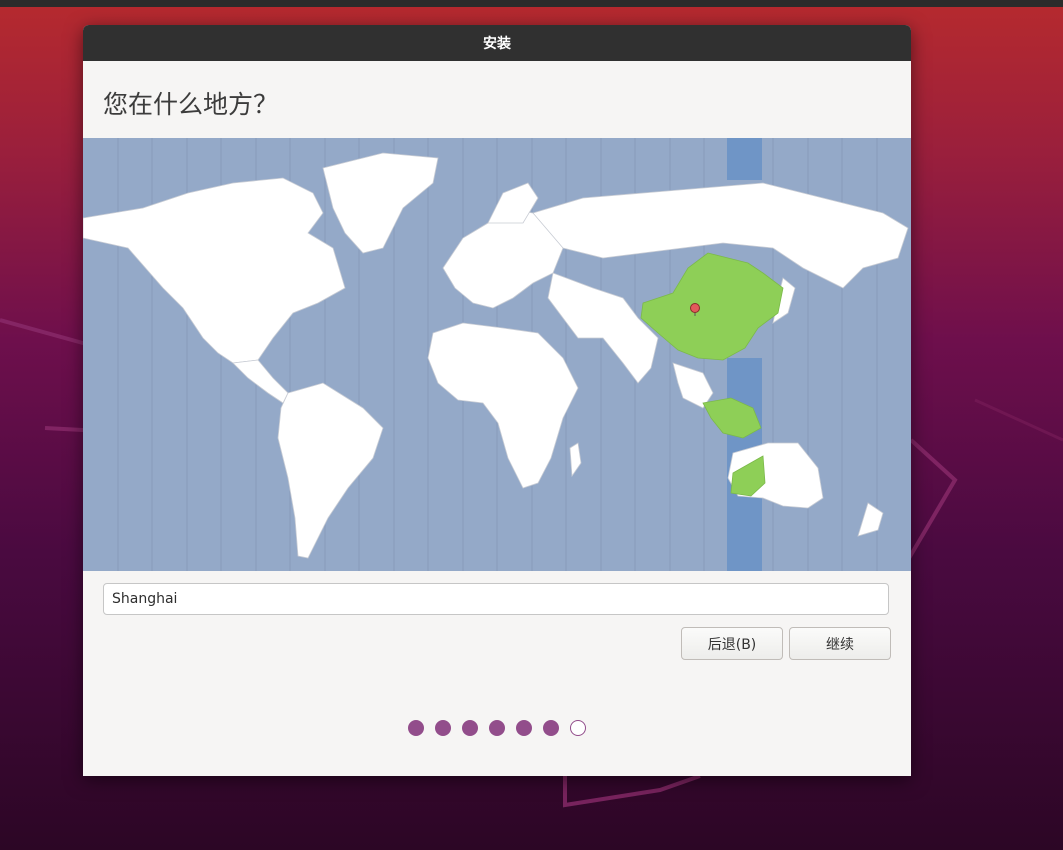 This screenshot has height=850, width=1063. What do you see at coordinates (496, 599) in the screenshot?
I see `location-input` at bounding box center [496, 599].